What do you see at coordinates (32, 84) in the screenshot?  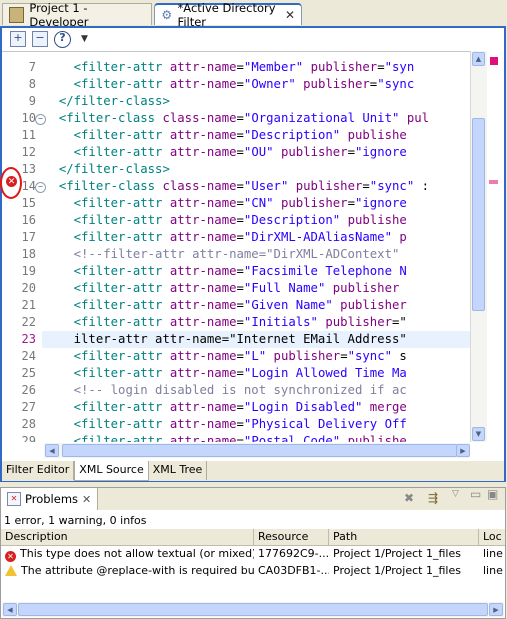 I see `line-number: 8` at bounding box center [32, 84].